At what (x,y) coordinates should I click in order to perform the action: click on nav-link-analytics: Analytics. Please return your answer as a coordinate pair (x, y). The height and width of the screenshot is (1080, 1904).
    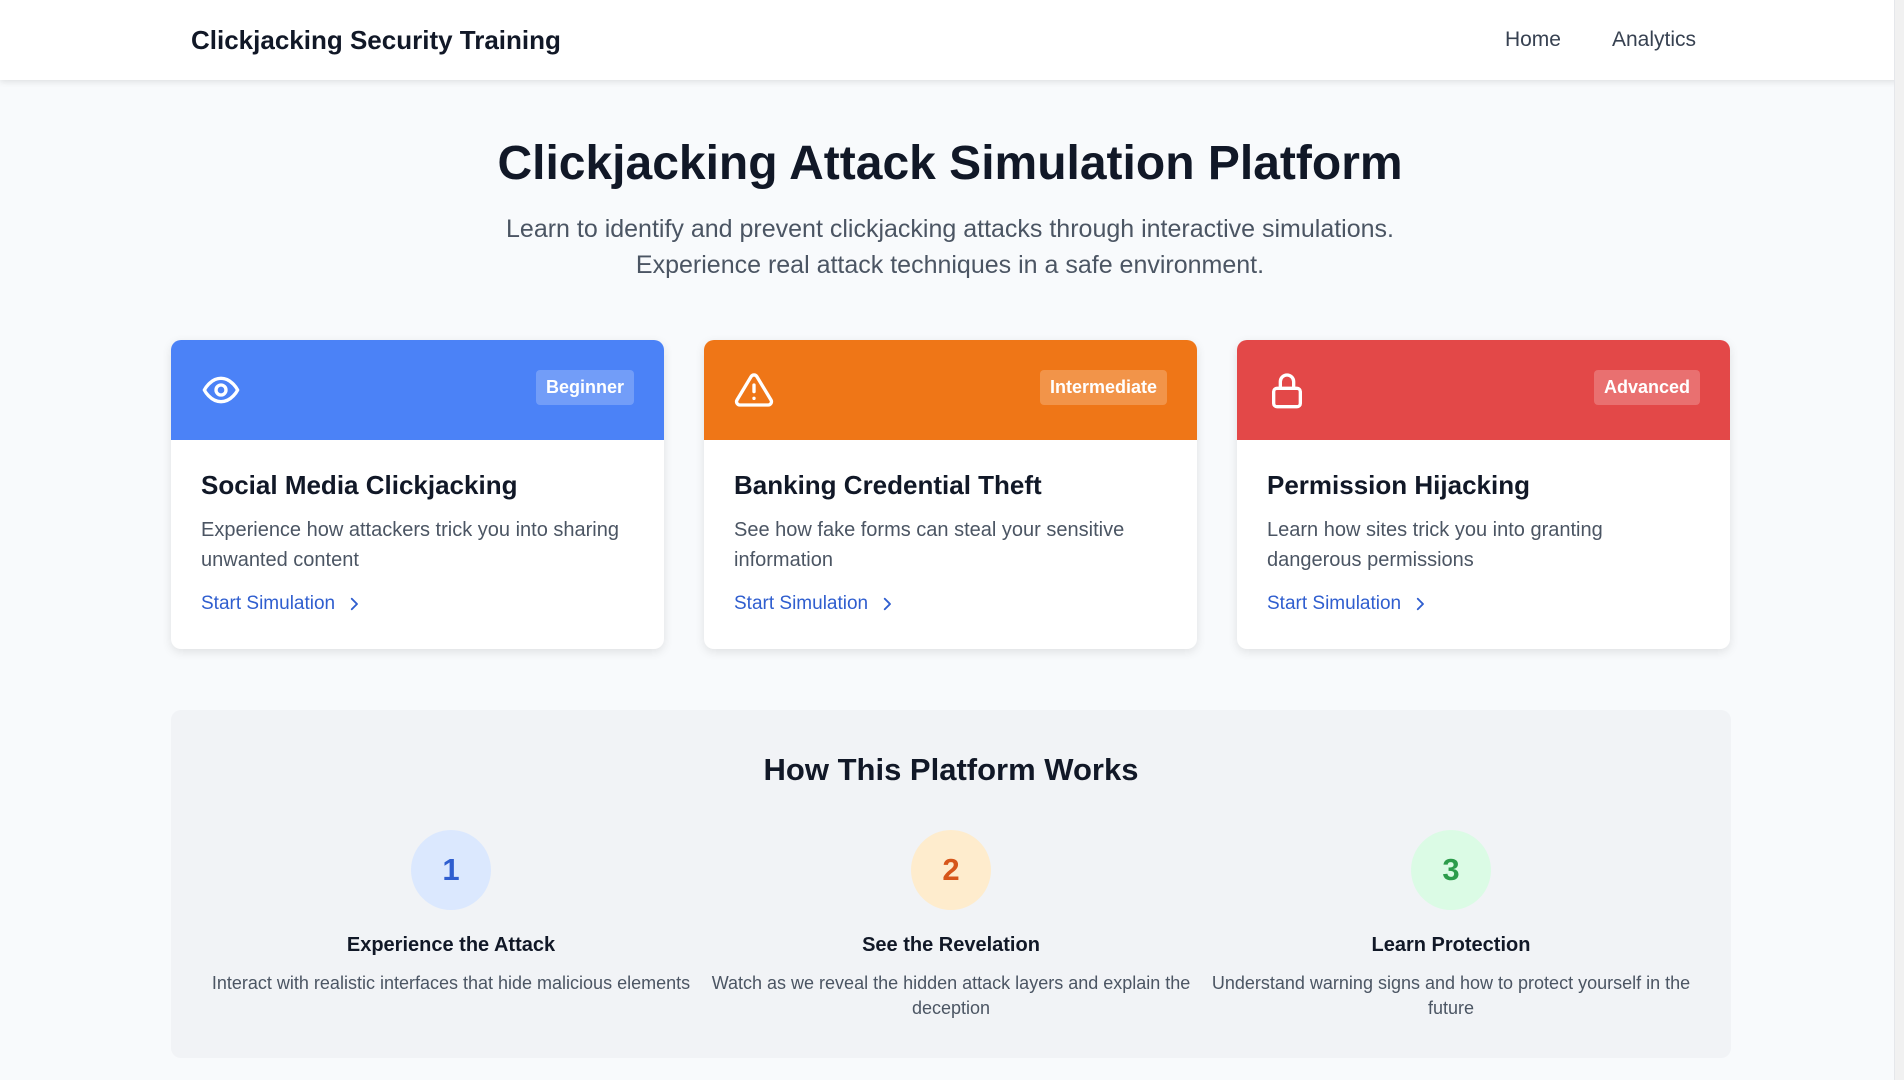
    Looking at the image, I should click on (1654, 40).